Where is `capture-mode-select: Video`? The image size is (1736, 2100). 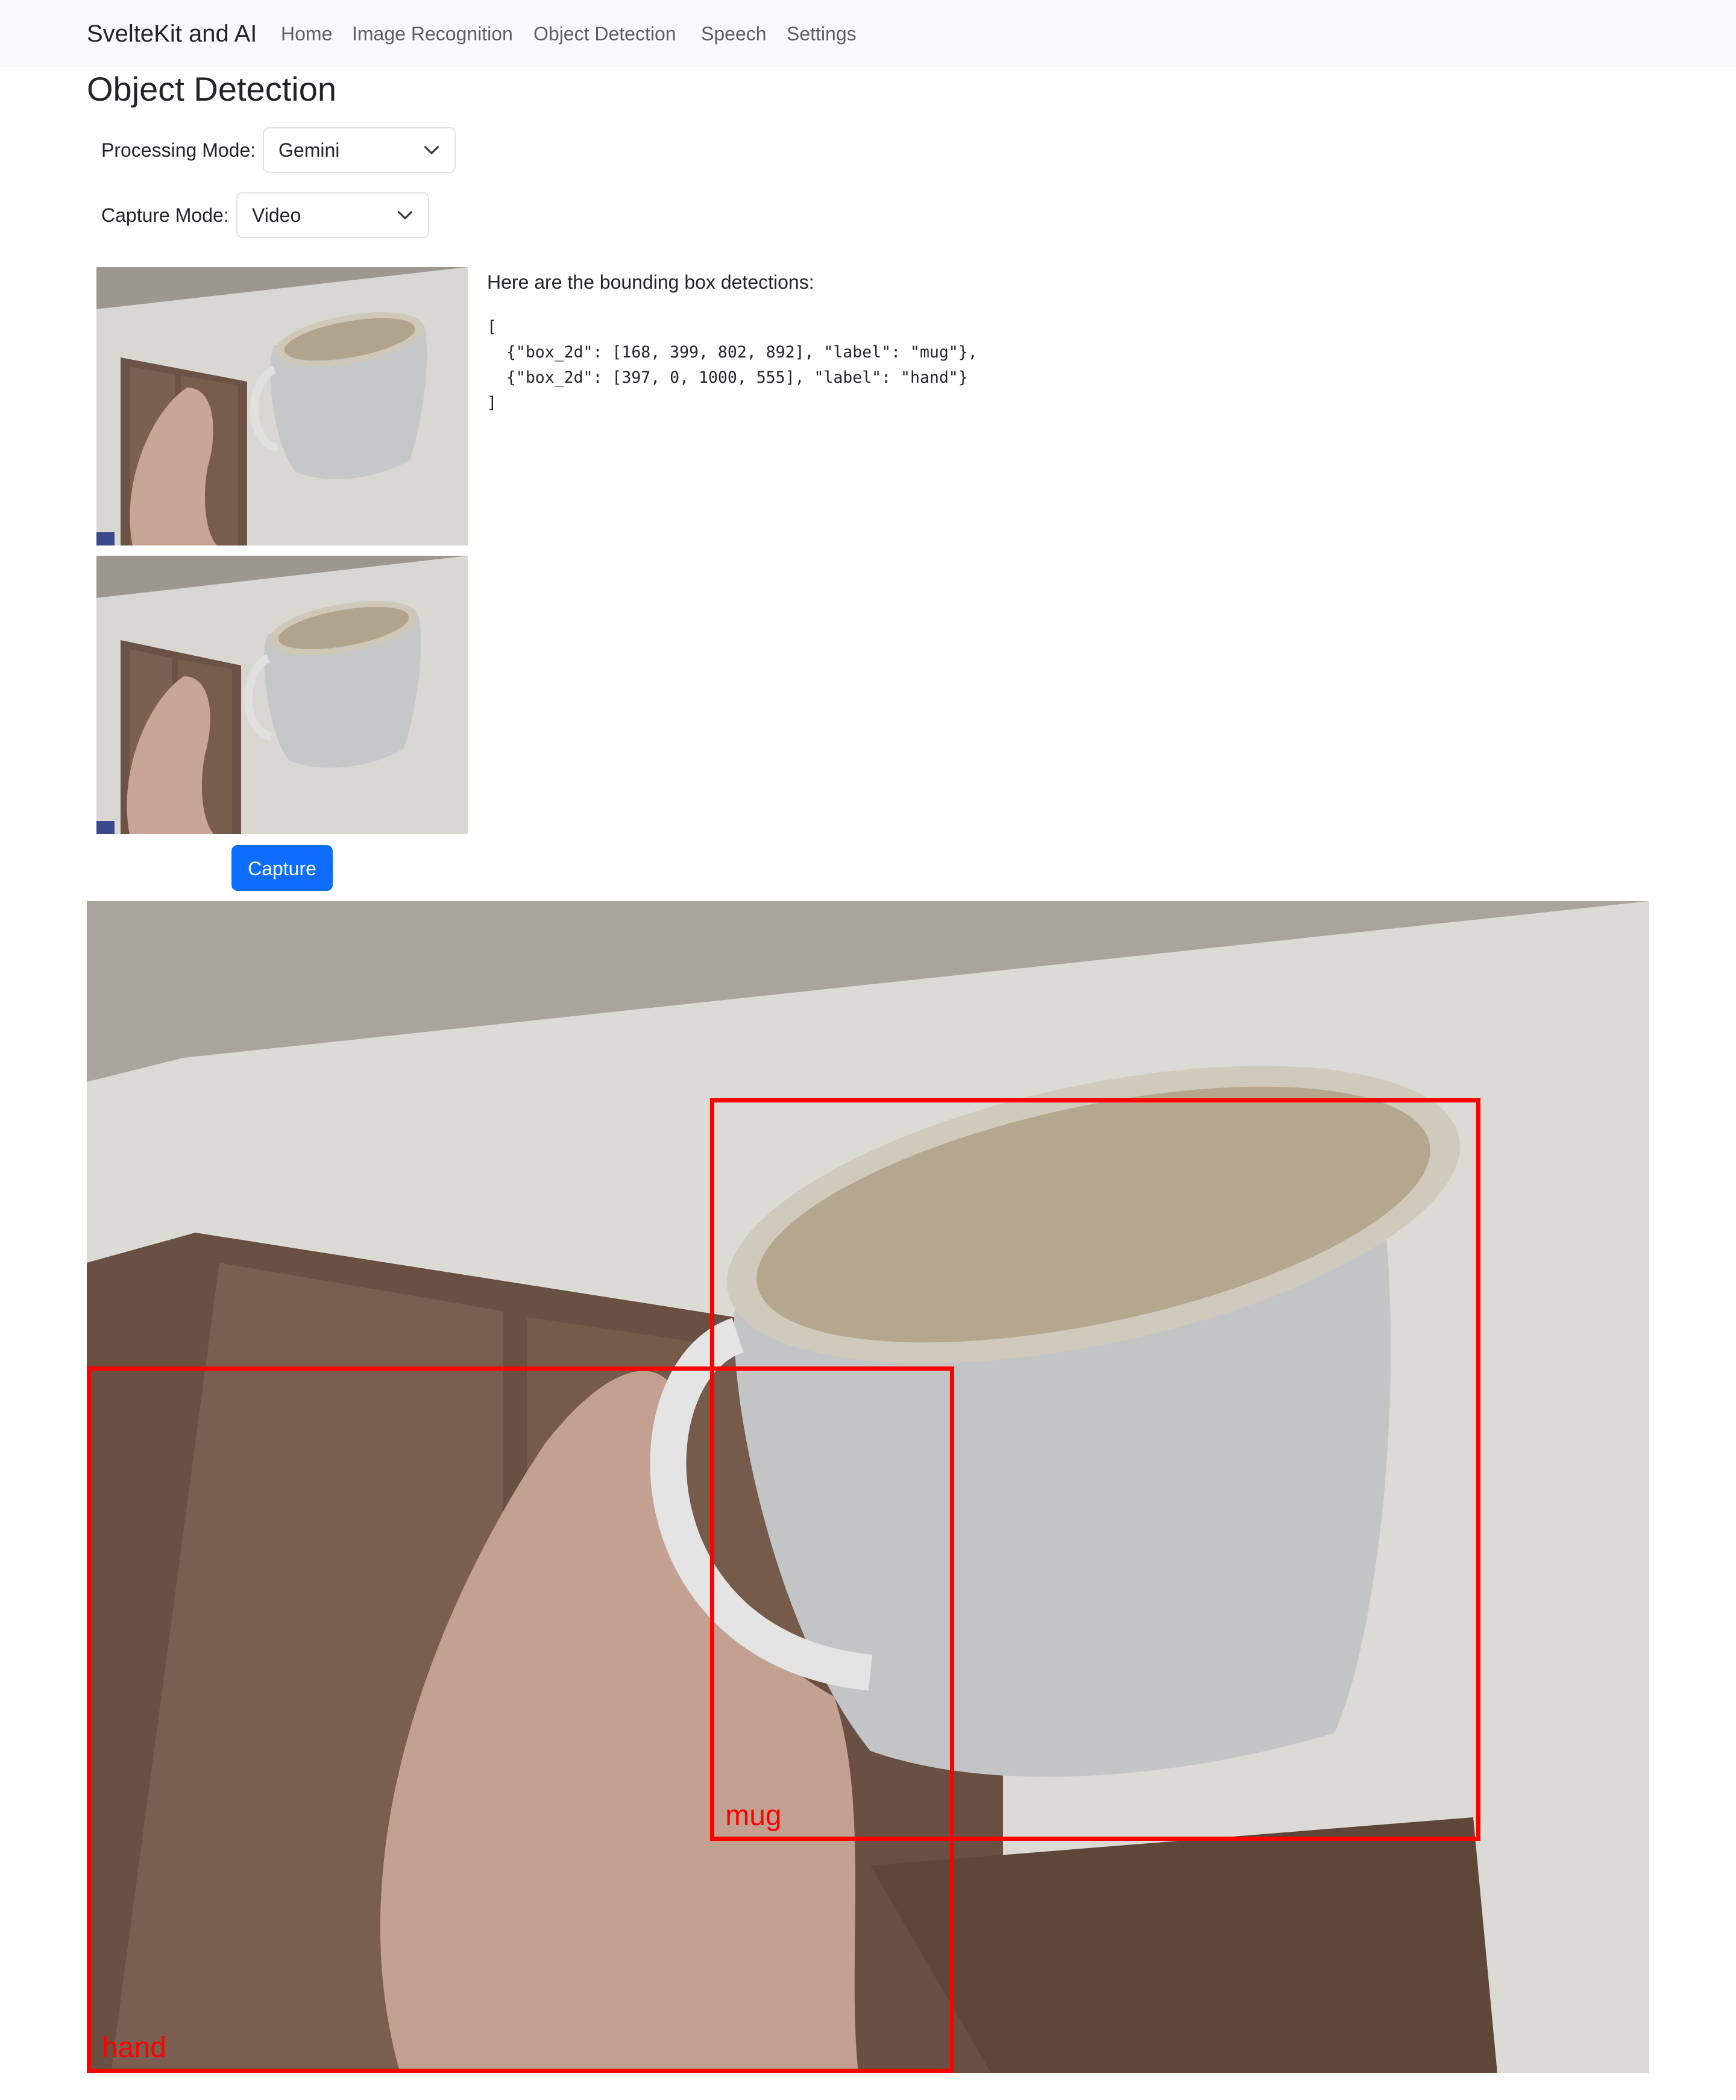 capture-mode-select: Video is located at coordinates (332, 215).